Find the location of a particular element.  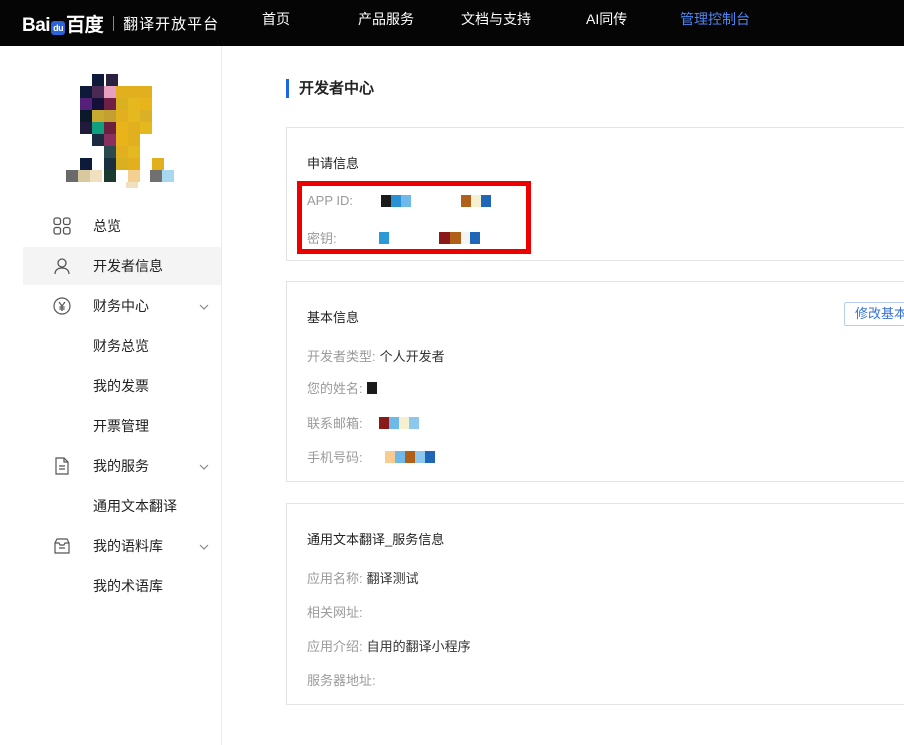

sidebar-item-overview: 总览 is located at coordinates (122, 226).